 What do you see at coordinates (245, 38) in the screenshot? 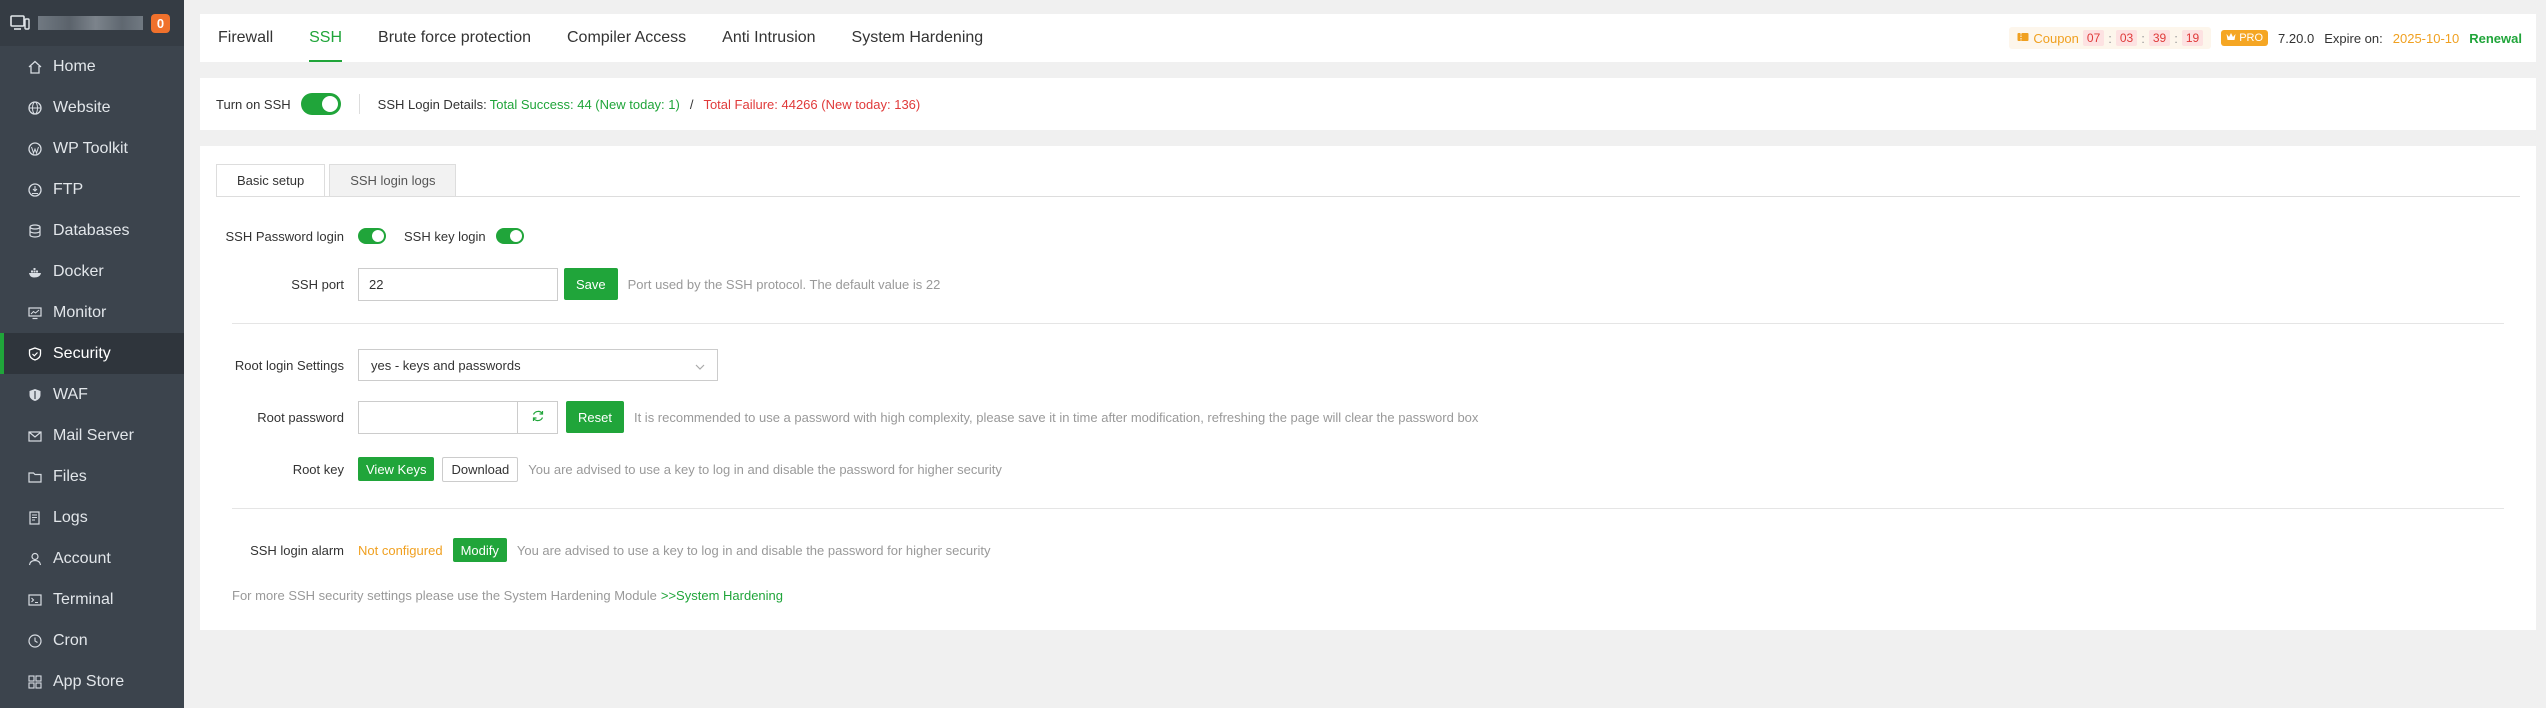
I see `tab-firewall: Firewall` at bounding box center [245, 38].